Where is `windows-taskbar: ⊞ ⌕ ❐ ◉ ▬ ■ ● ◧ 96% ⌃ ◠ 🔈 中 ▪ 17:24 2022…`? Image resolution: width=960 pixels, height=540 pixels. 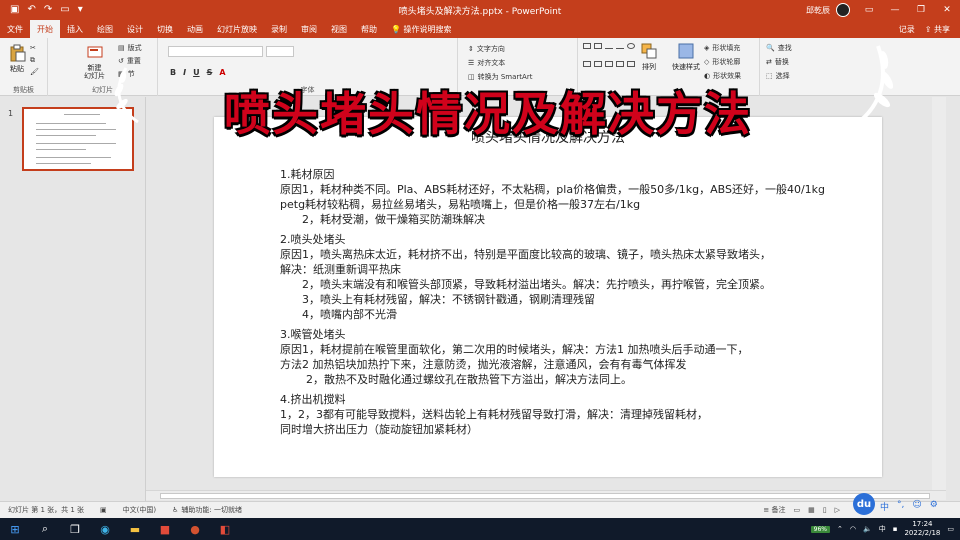
windows-taskbar: ⊞ ⌕ ❐ ◉ ▬ ■ ● ◧ 96% ⌃ ◠ 🔈 中 ▪ 17:24 2022… is located at coordinates (480, 529).